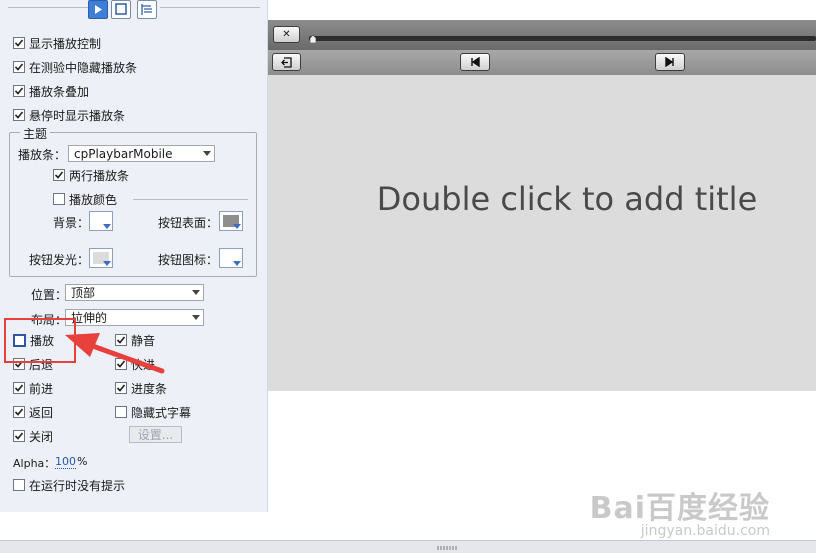 The width and height of the screenshot is (816, 553). I want to click on button-face-label: 按钮表面：, so click(188, 223).